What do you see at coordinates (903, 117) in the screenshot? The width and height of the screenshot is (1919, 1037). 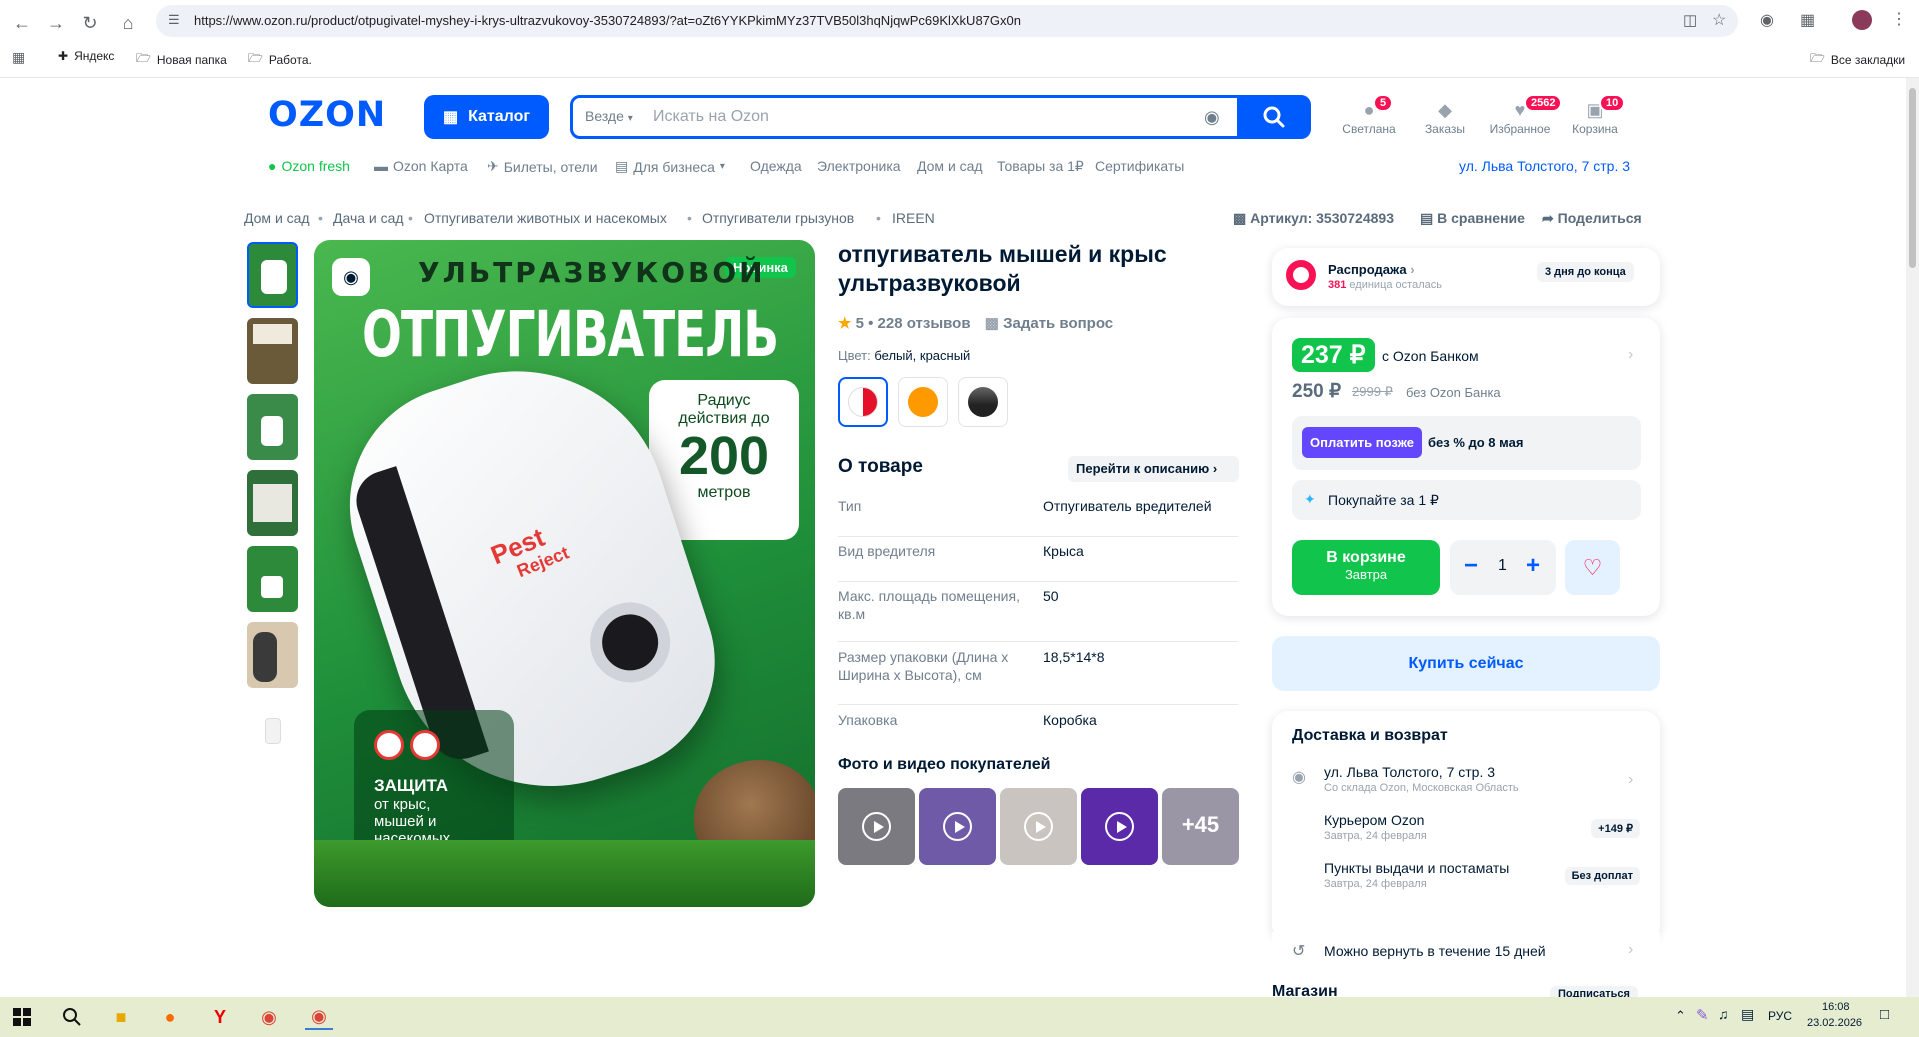 I see `search-input` at bounding box center [903, 117].